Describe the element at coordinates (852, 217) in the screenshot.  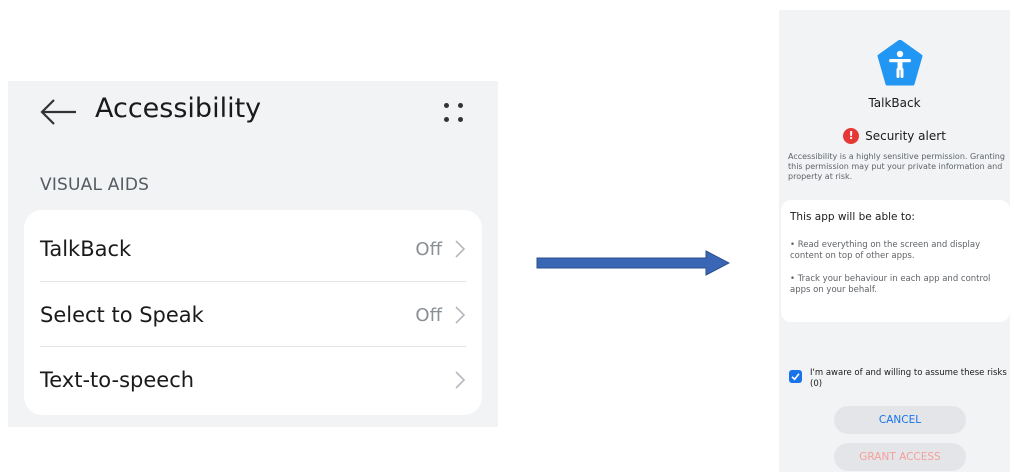
I see `capabilities-title: This app will be able to:` at that location.